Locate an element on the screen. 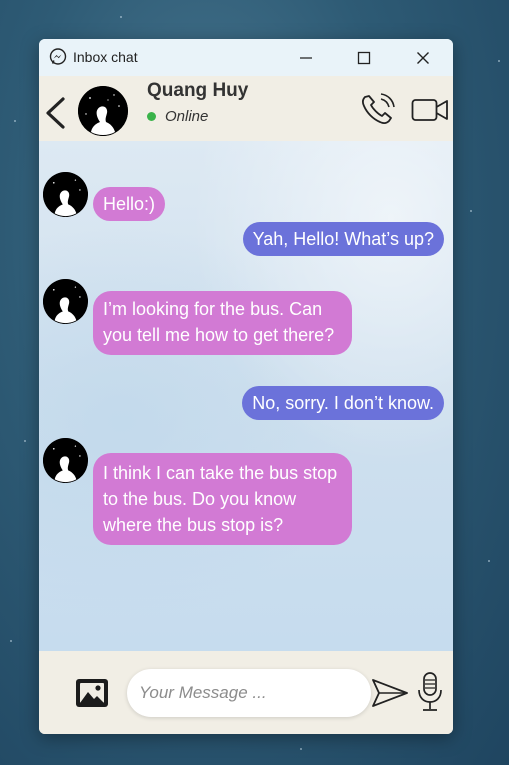 Image resolution: width=509 pixels, height=765 pixels. sent-message: No, sorry. I don’t know. is located at coordinates (343, 403).